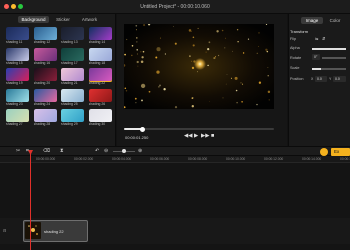 Image resolution: width=350 pixels, height=250 pixels. What do you see at coordinates (296, 58) in the screenshot?
I see `rotate-label: Rotate` at bounding box center [296, 58].